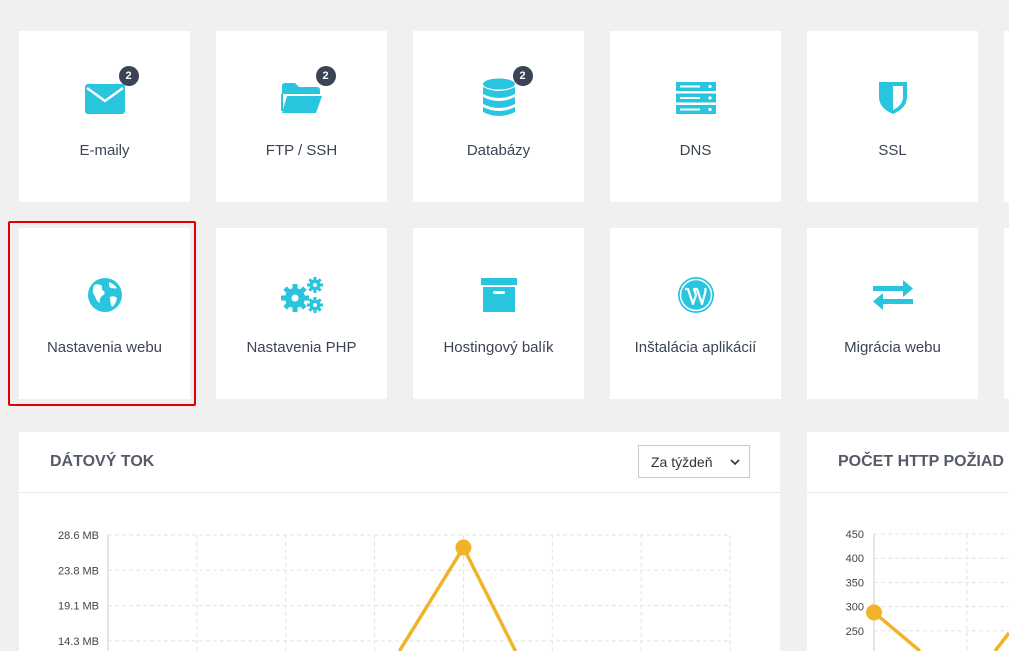  Describe the element at coordinates (104, 150) in the screenshot. I see `tile-label: E-maily` at that location.